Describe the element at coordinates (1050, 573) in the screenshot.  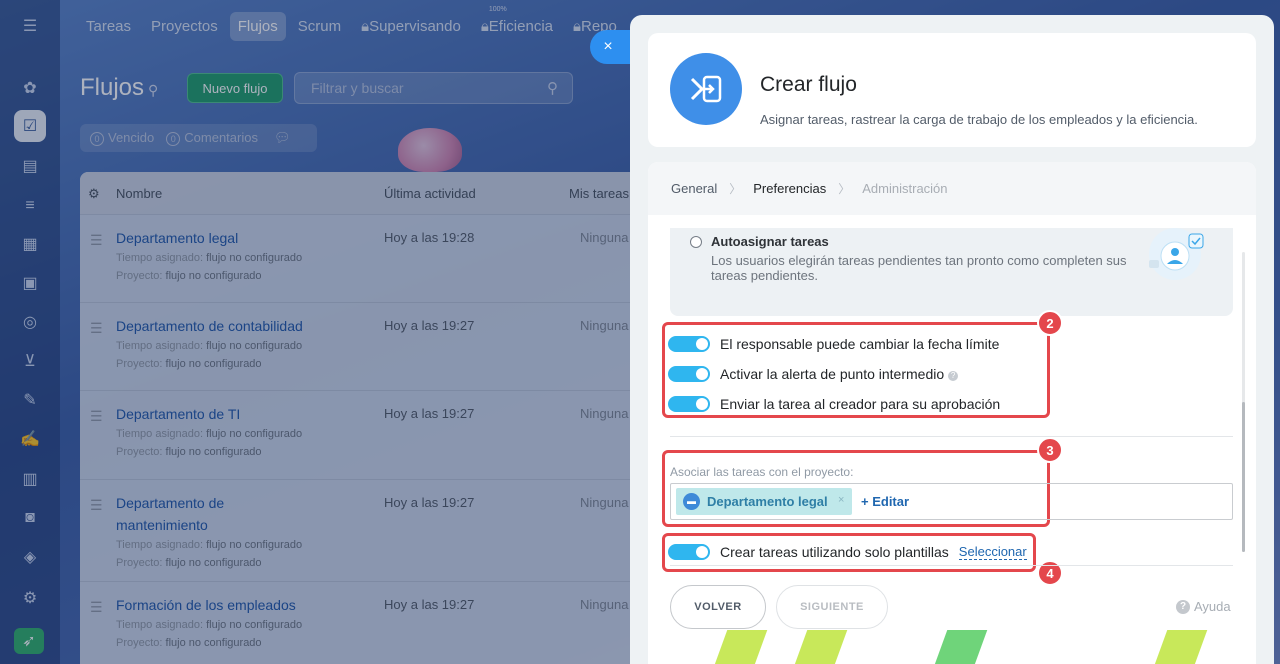
I see `step-badge-4: 4` at that location.